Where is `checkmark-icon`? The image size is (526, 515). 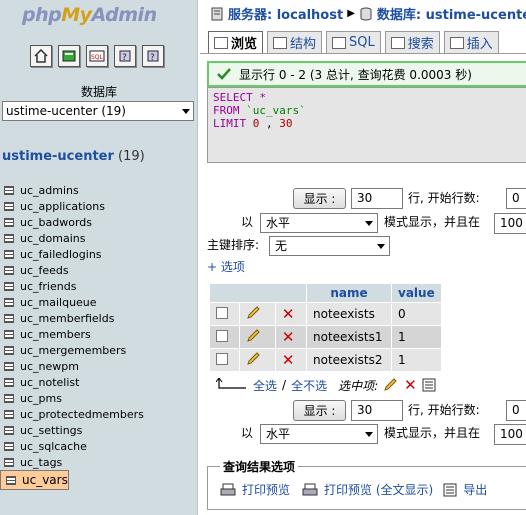 checkmark-icon is located at coordinates (224, 74).